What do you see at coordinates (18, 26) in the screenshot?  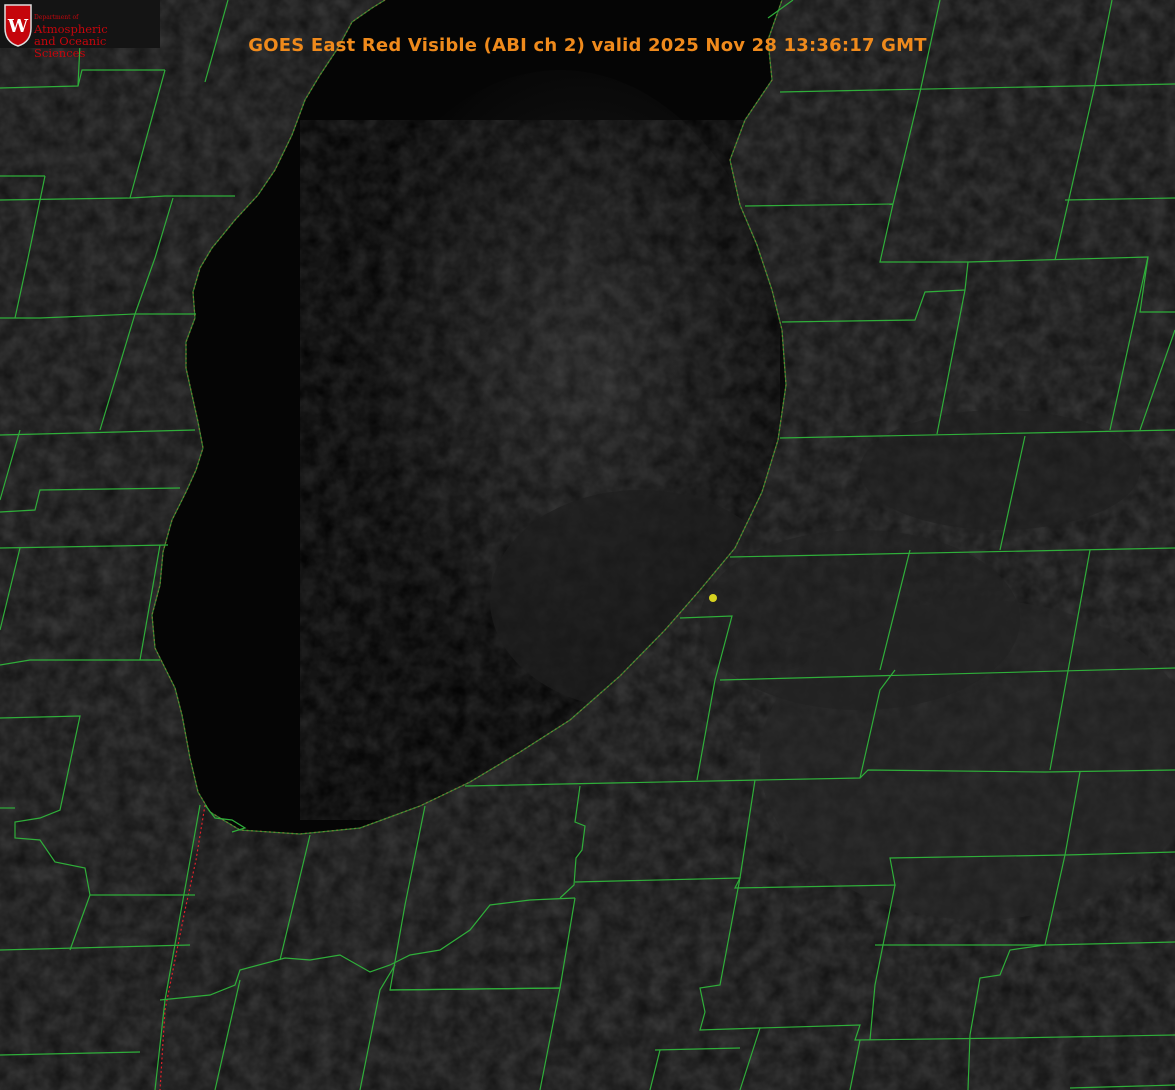 I see `svg-text: W` at bounding box center [18, 26].